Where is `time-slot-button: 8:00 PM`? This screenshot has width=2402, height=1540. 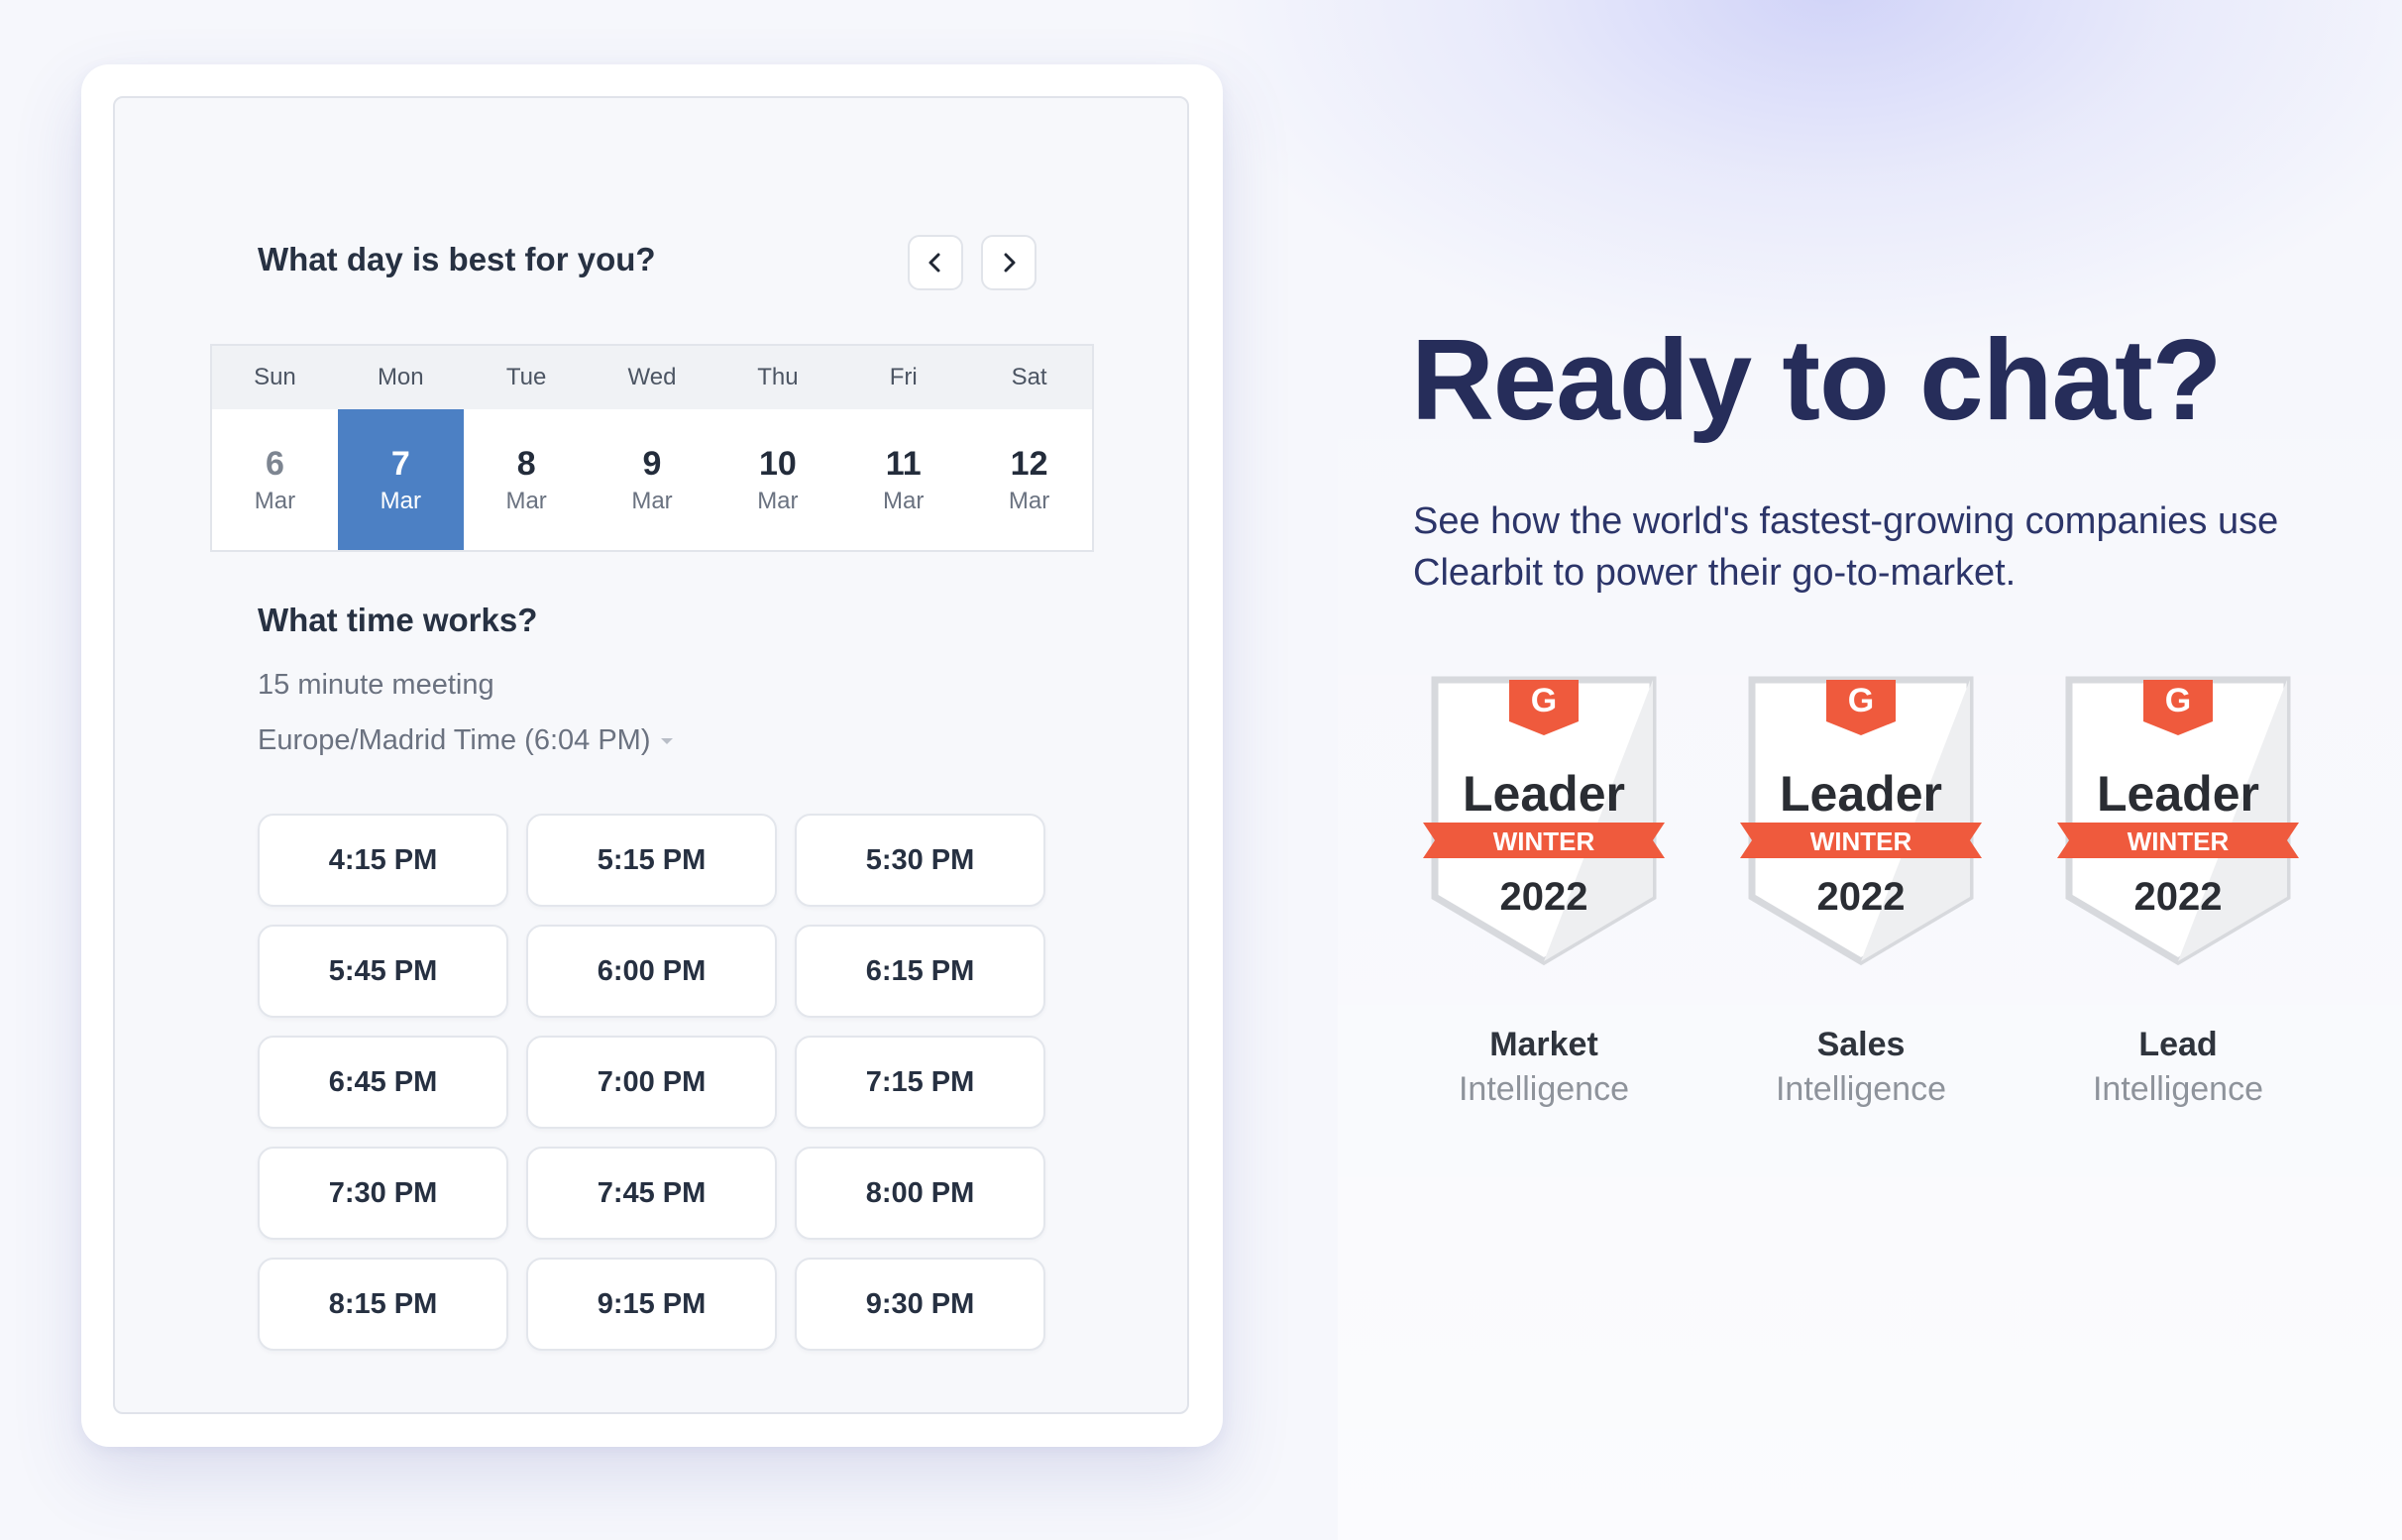
time-slot-button: 8:00 PM is located at coordinates (920, 1193).